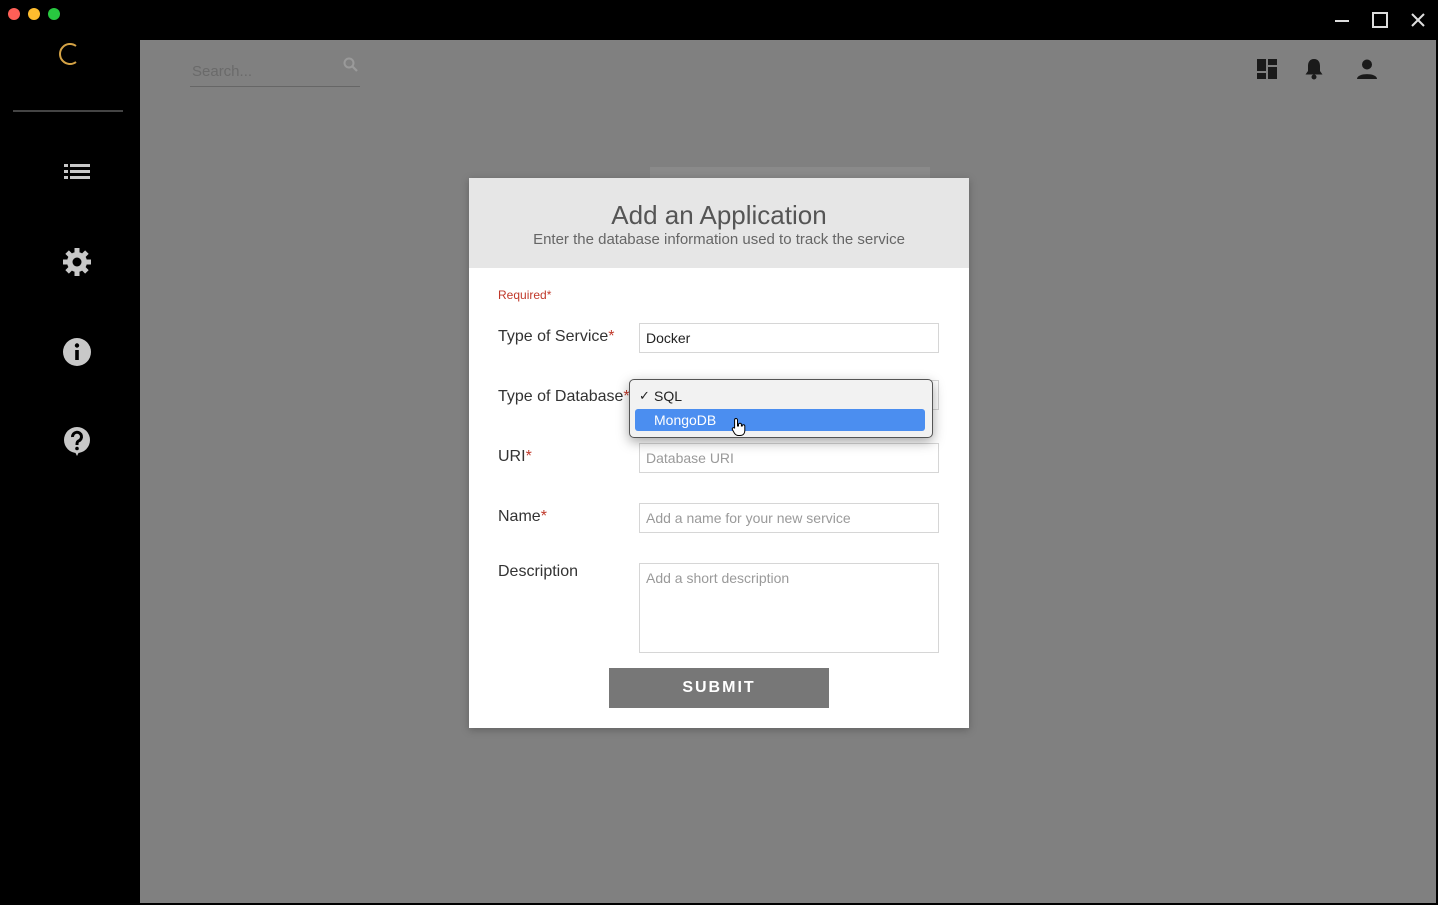  Describe the element at coordinates (556, 336) in the screenshot. I see `service-type-label: Type of Service*` at that location.